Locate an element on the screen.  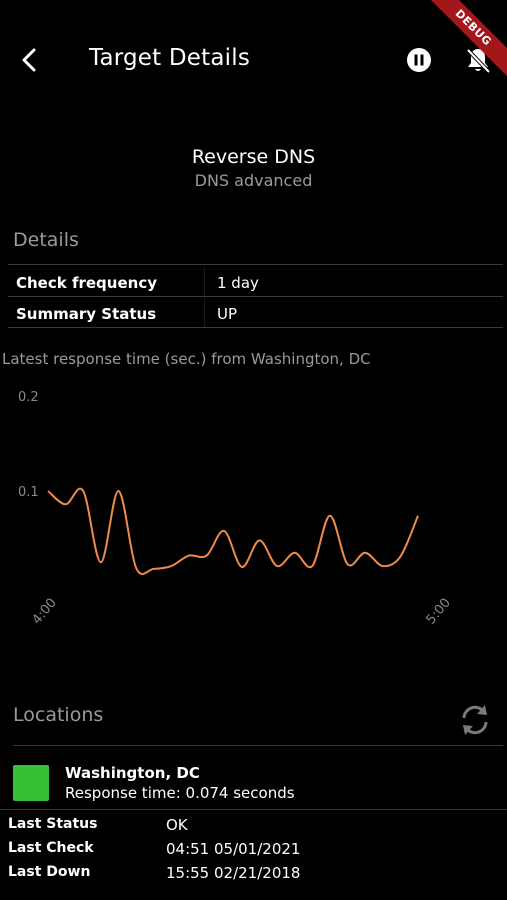
page-title: Target Details is located at coordinates (170, 58).